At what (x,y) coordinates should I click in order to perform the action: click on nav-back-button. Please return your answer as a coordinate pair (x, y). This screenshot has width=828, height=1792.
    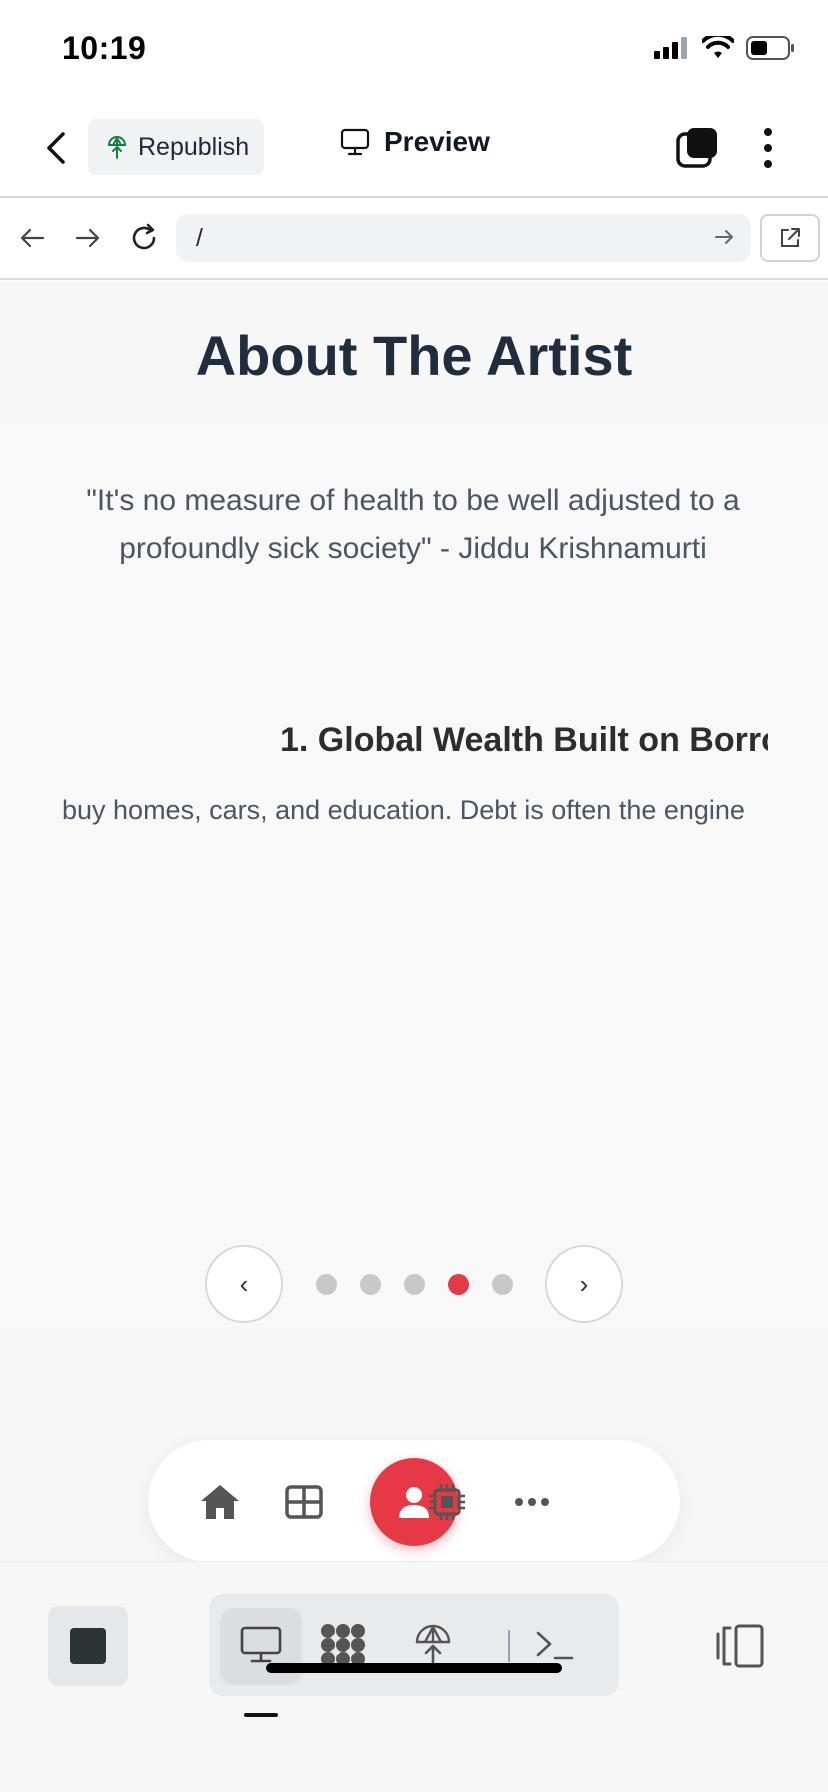
    Looking at the image, I should click on (32, 238).